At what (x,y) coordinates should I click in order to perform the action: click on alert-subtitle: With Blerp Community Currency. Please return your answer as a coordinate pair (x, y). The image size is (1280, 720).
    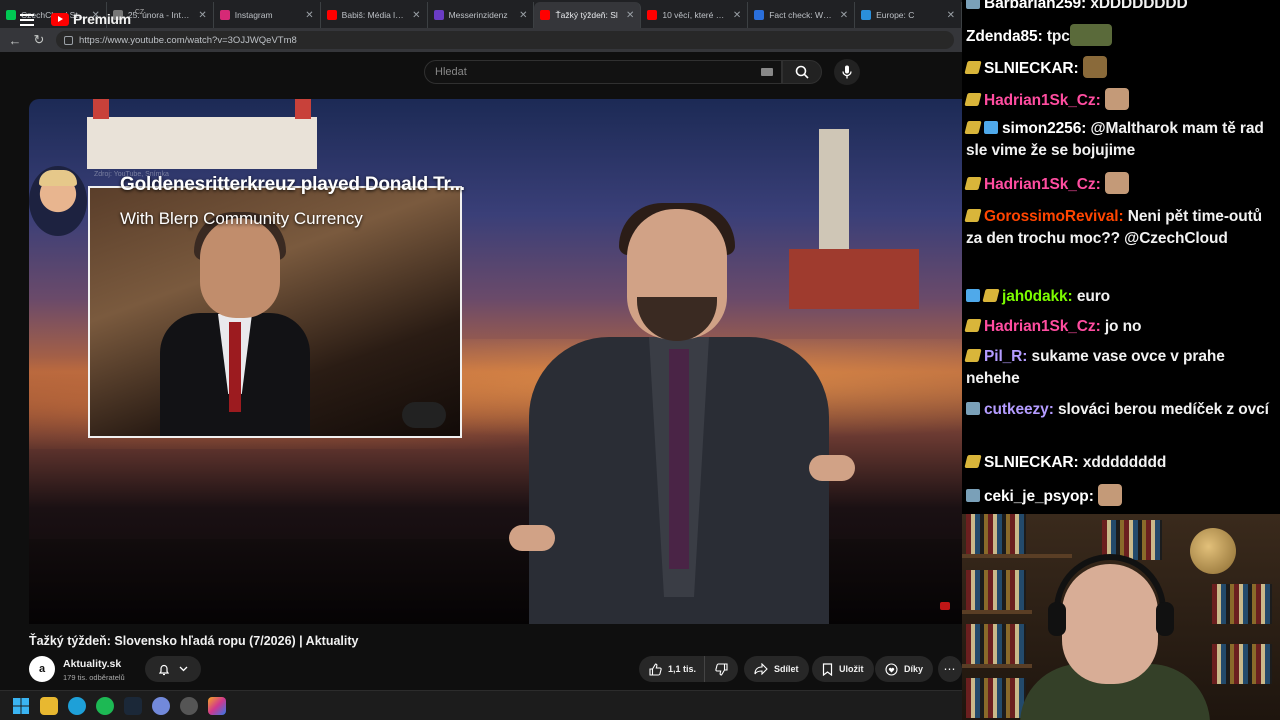
    Looking at the image, I should click on (241, 218).